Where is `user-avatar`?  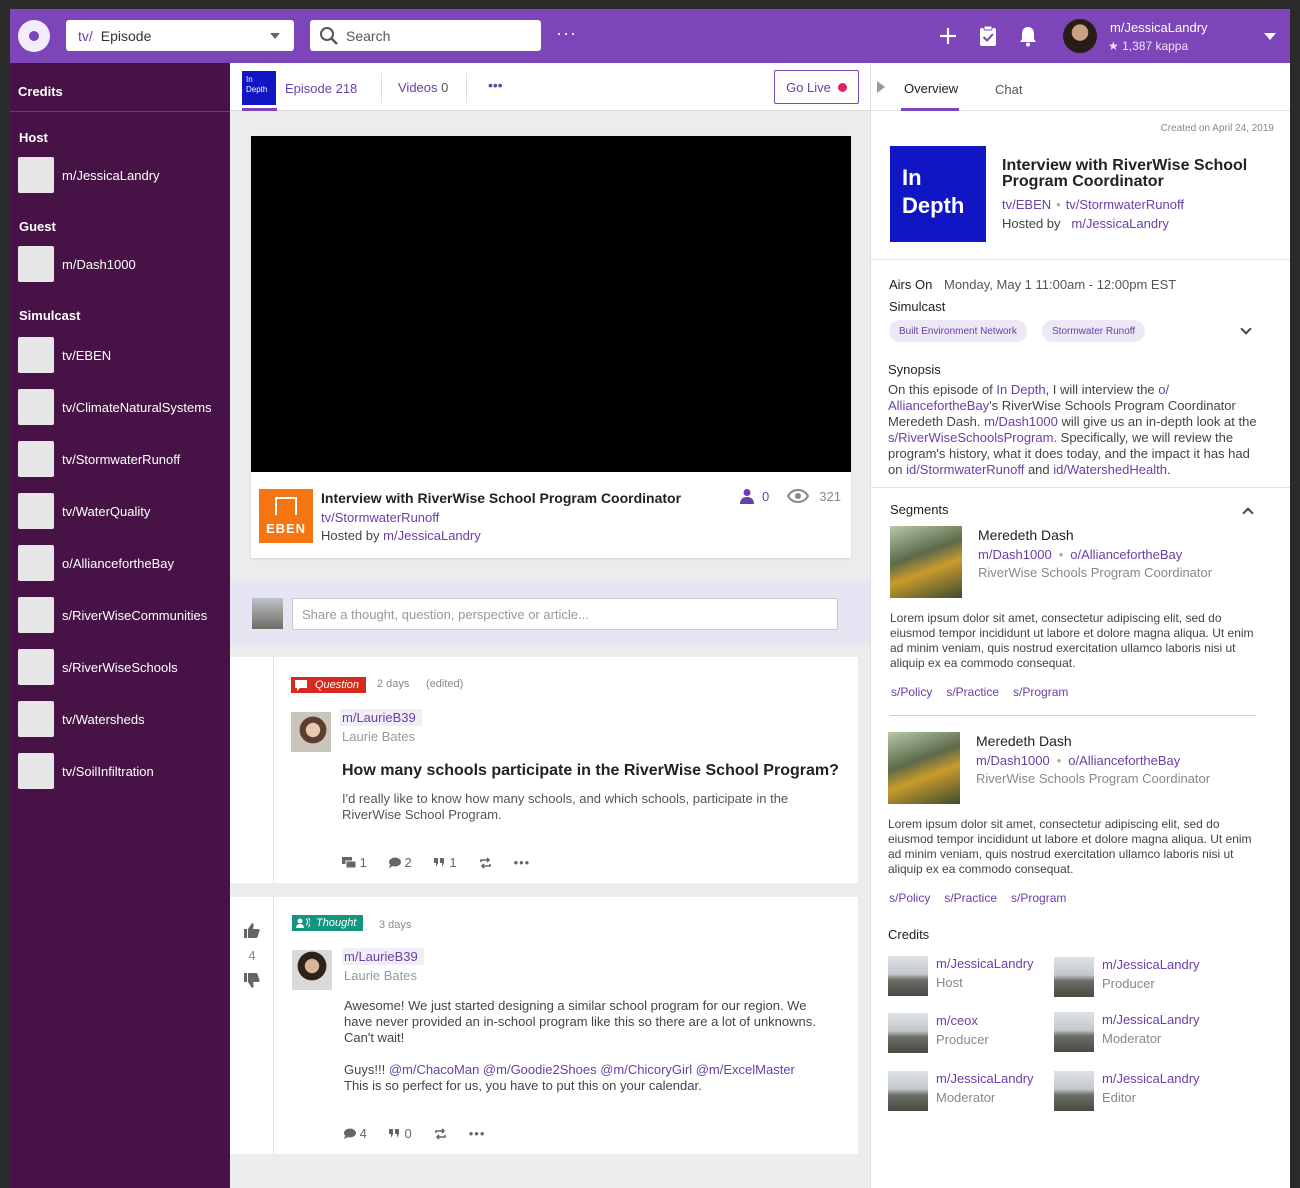
user-avatar is located at coordinates (1080, 36).